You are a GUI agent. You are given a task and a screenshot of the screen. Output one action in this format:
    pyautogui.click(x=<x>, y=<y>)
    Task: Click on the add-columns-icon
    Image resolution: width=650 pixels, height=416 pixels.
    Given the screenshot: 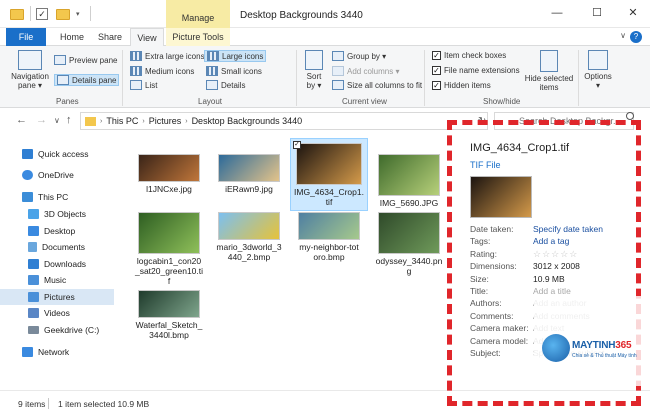 What is the action you would take?
    pyautogui.click(x=338, y=71)
    